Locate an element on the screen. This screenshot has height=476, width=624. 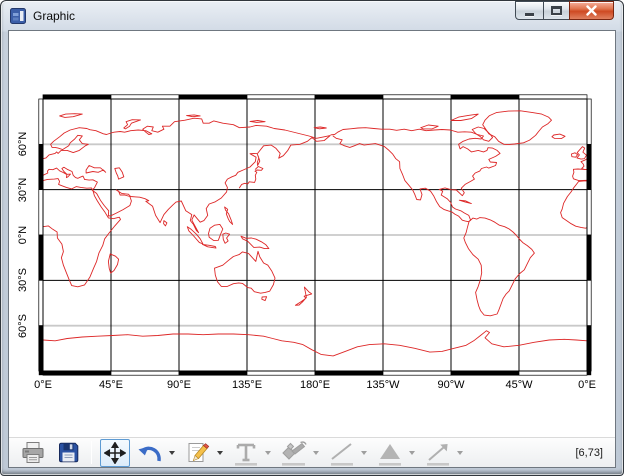
x-tick-label: 135°W is located at coordinates (383, 385).